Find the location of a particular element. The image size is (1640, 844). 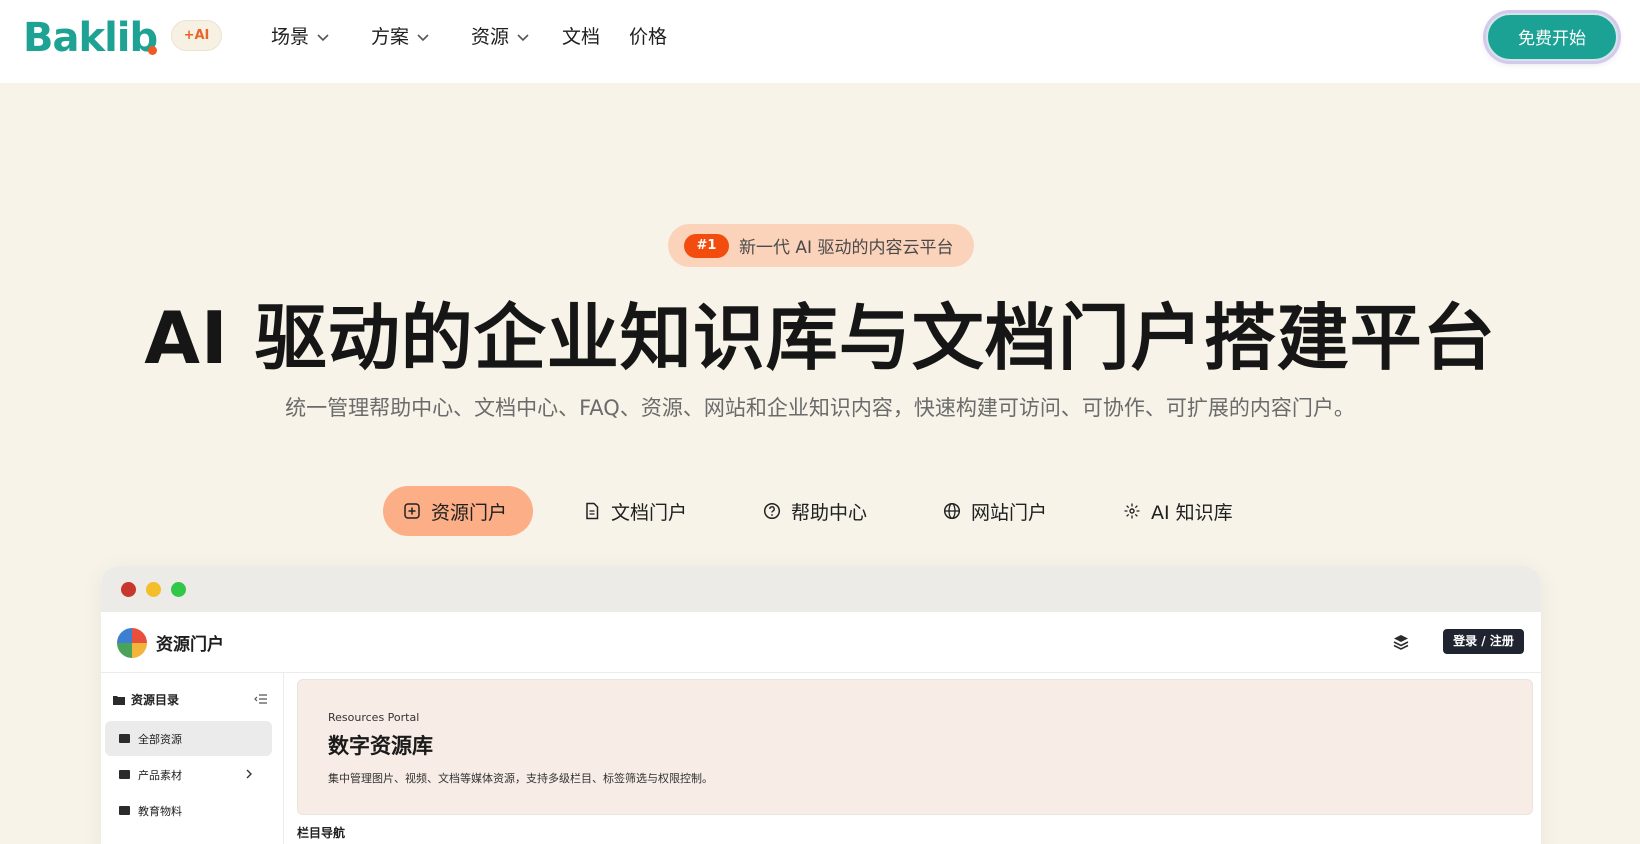

section-label: 栏目导航 is located at coordinates (321, 833).